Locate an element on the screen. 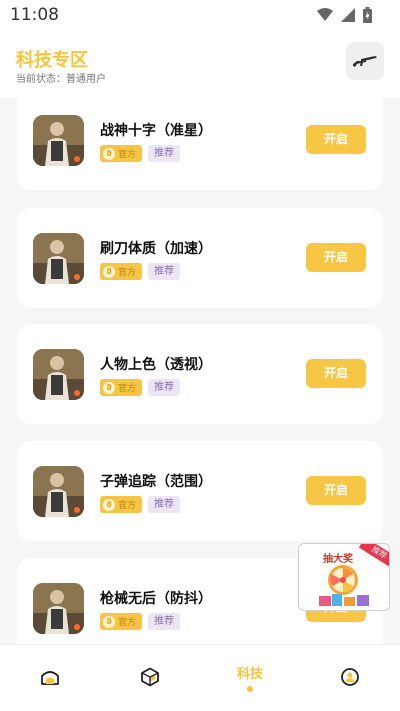 The image size is (400, 711). item-title: 人物上色（透视） is located at coordinates (156, 365).